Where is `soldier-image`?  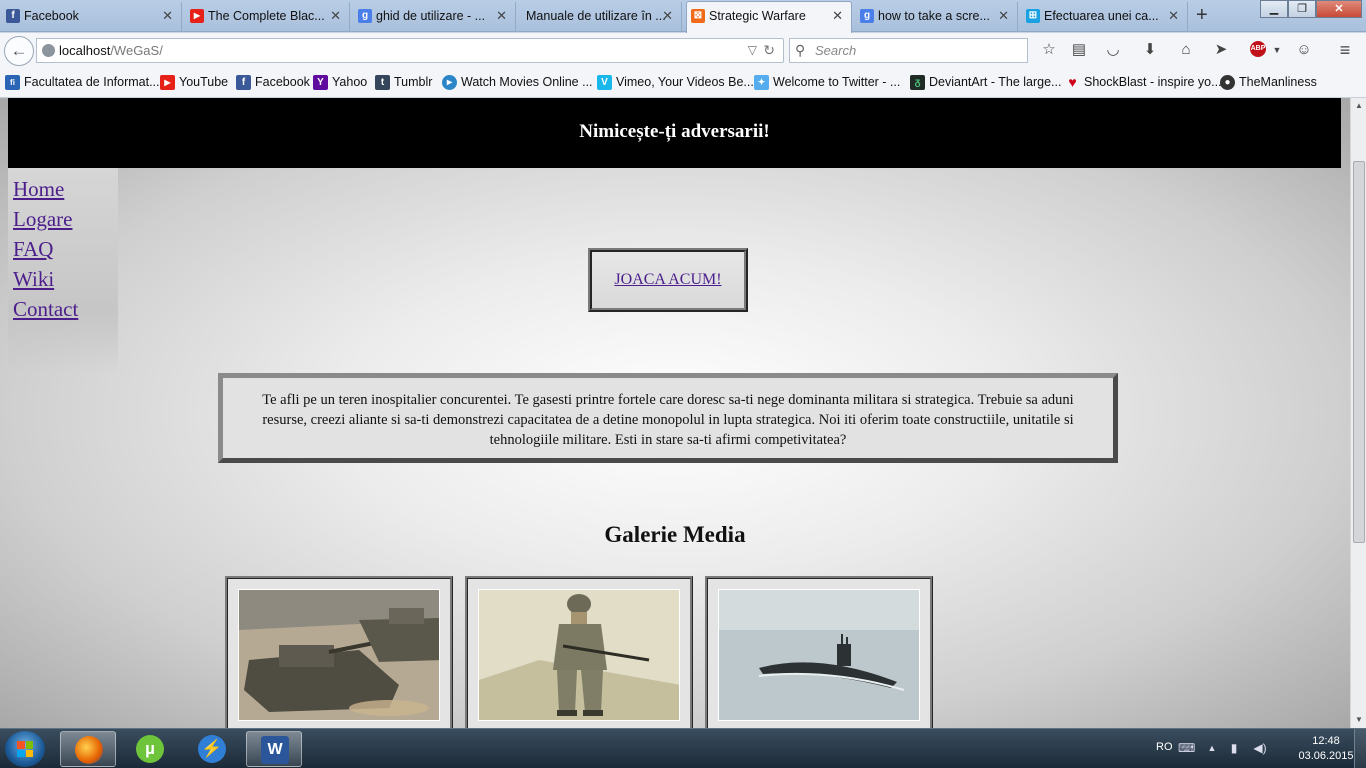
soldier-image is located at coordinates (579, 655).